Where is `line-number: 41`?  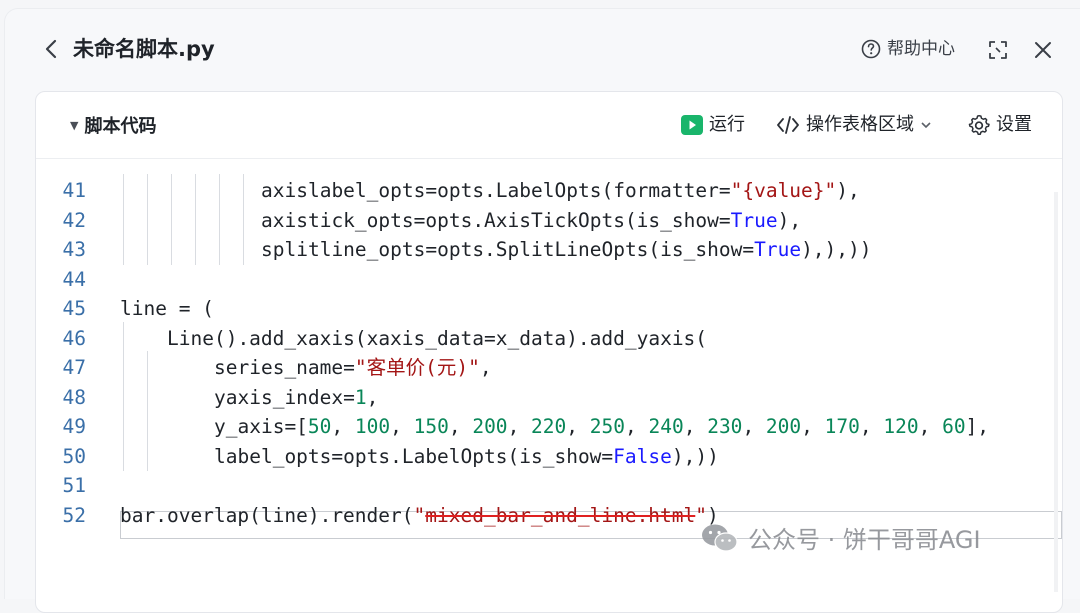 line-number: 41 is located at coordinates (74, 190).